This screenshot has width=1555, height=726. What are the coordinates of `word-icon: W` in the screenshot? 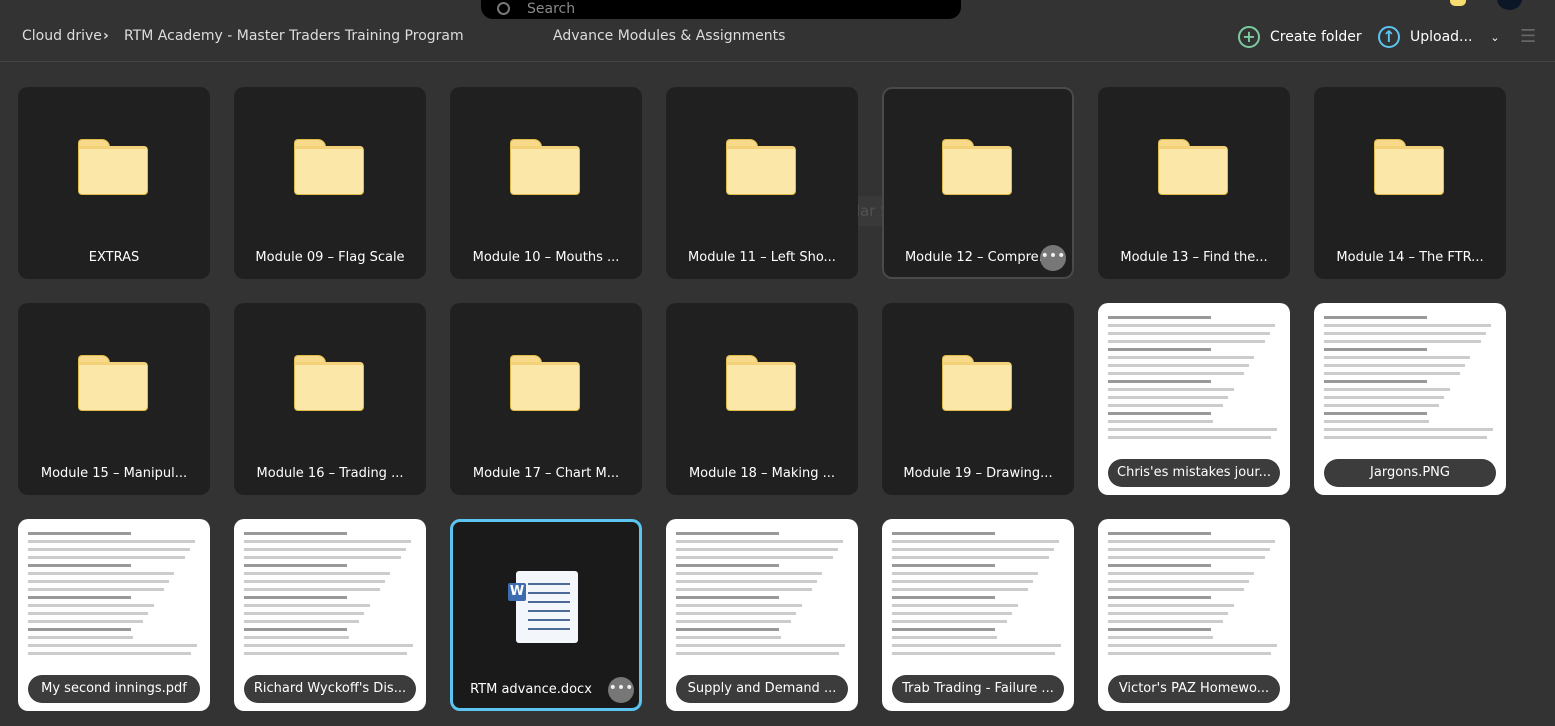 It's located at (517, 592).